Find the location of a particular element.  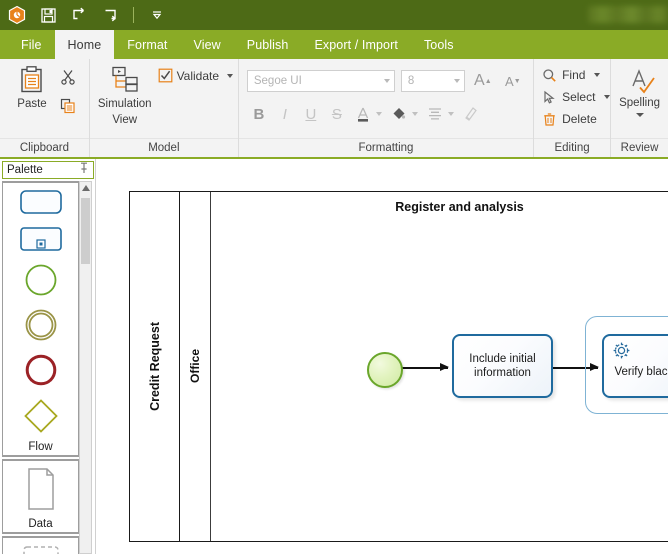

delete-button: Delete is located at coordinates (569, 119).